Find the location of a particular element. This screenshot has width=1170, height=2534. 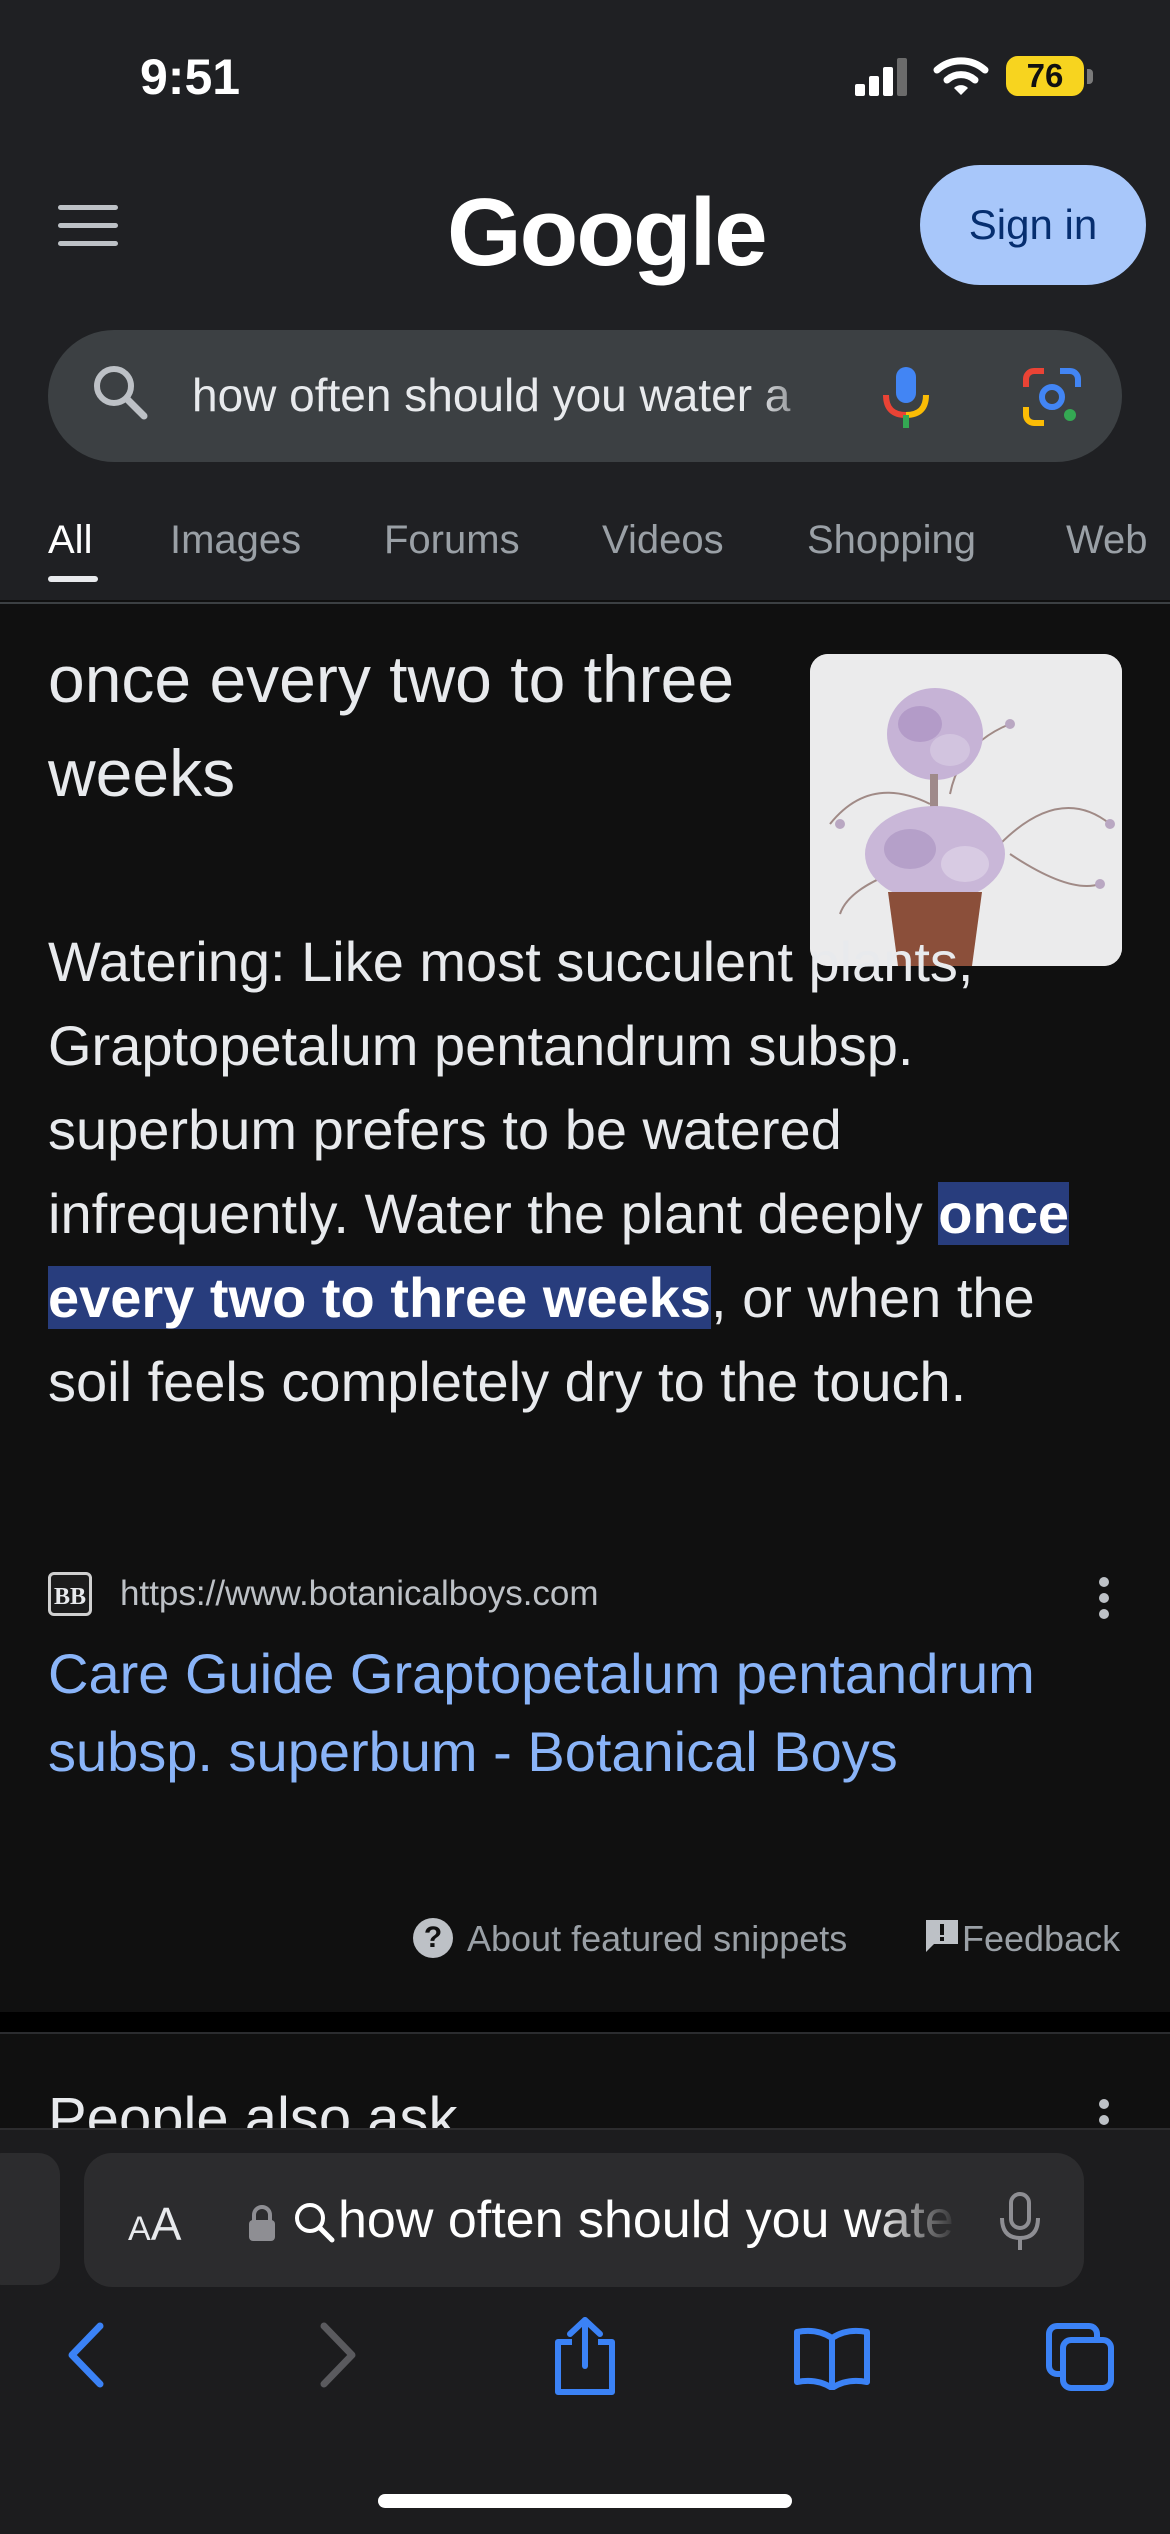

tab-videos: Videos is located at coordinates (663, 540).